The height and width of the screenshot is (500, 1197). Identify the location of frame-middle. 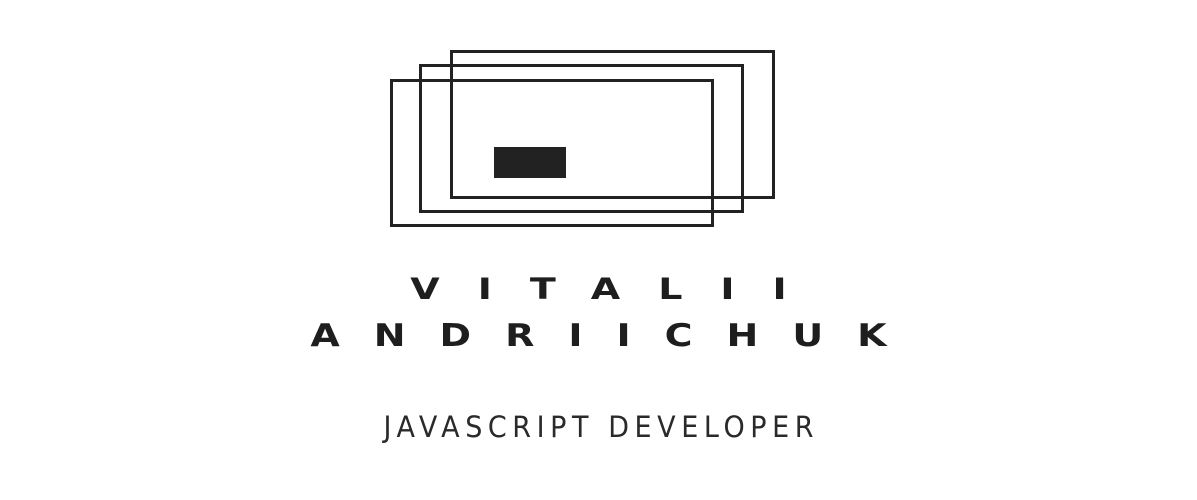
(581, 138).